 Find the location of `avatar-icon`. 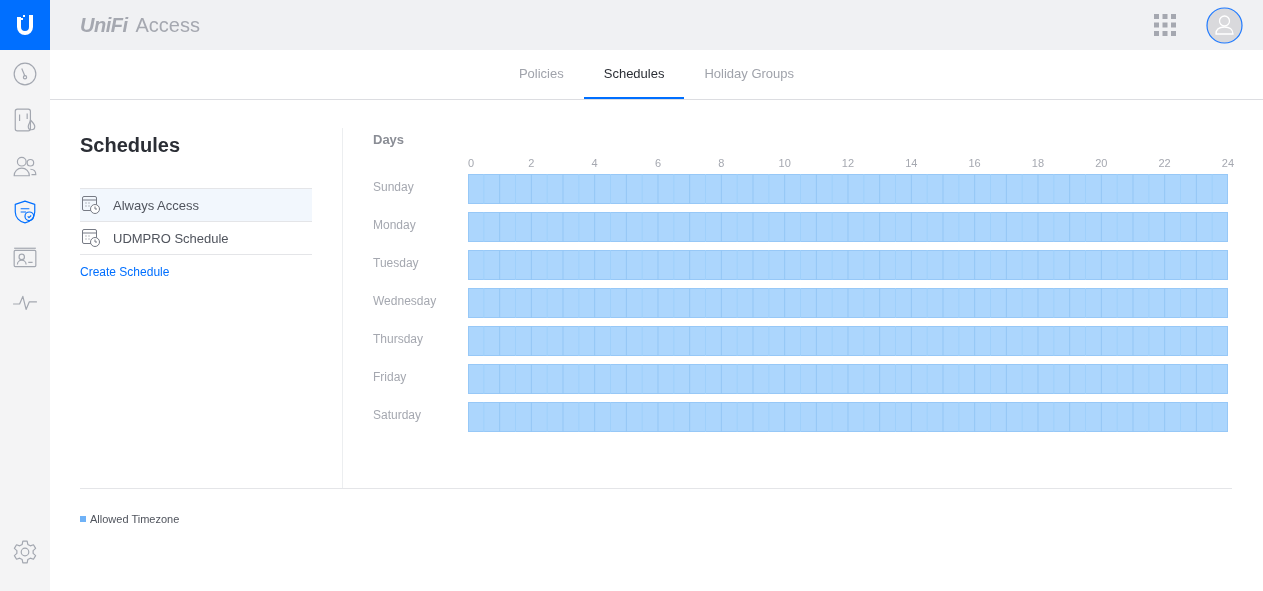

avatar-icon is located at coordinates (1224, 25).